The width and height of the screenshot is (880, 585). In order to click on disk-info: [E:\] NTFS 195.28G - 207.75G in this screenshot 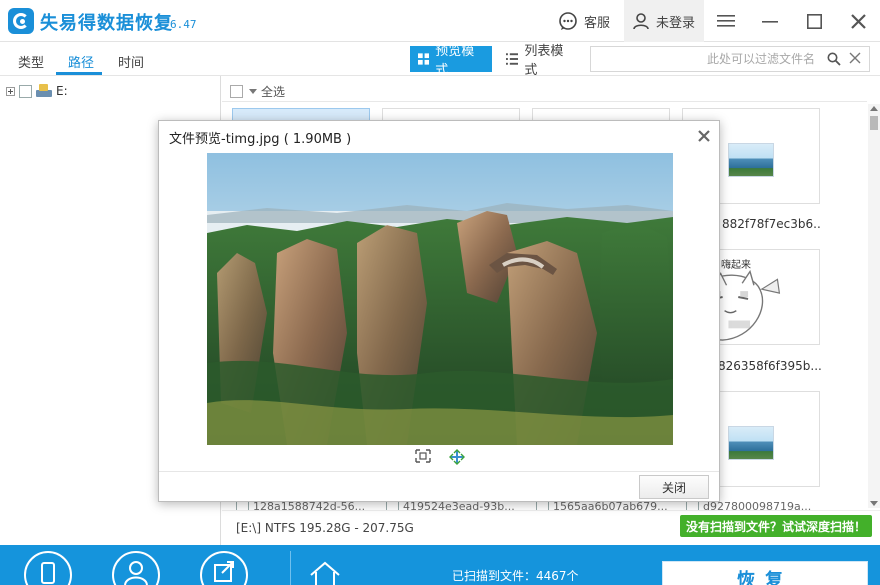, I will do `click(325, 528)`.